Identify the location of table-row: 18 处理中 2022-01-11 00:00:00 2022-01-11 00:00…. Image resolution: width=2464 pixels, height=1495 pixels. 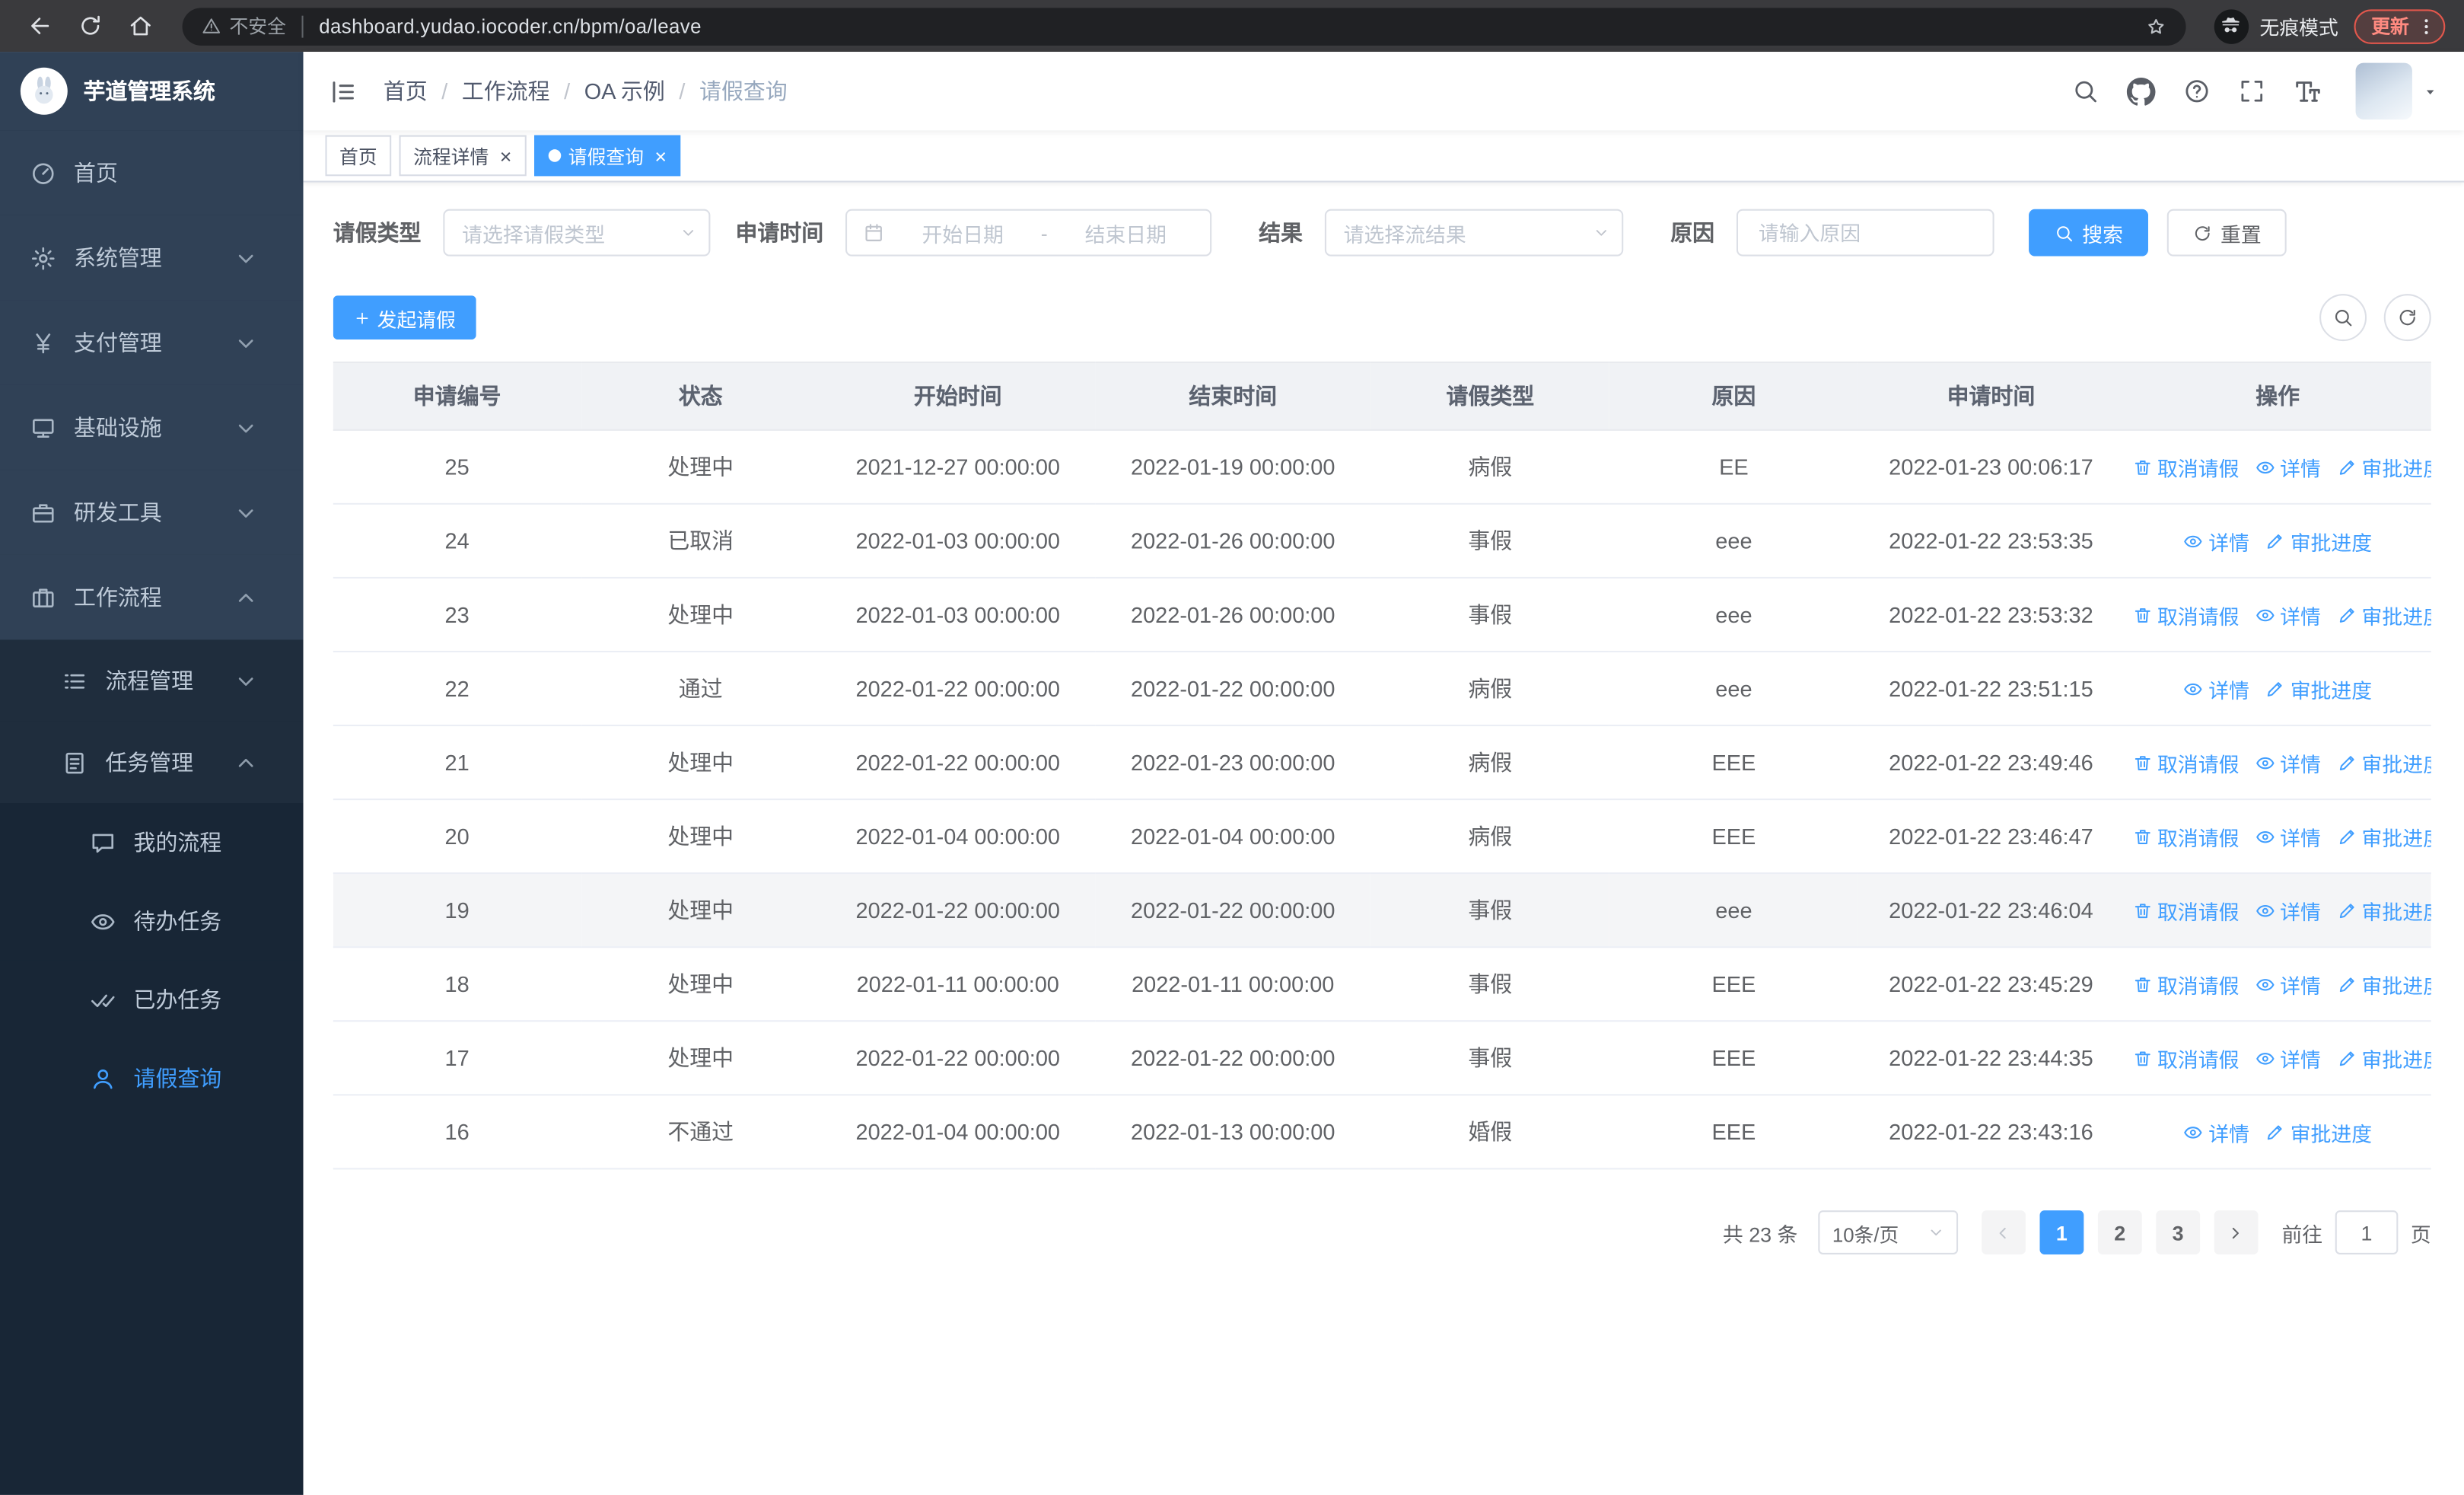
(1382, 985).